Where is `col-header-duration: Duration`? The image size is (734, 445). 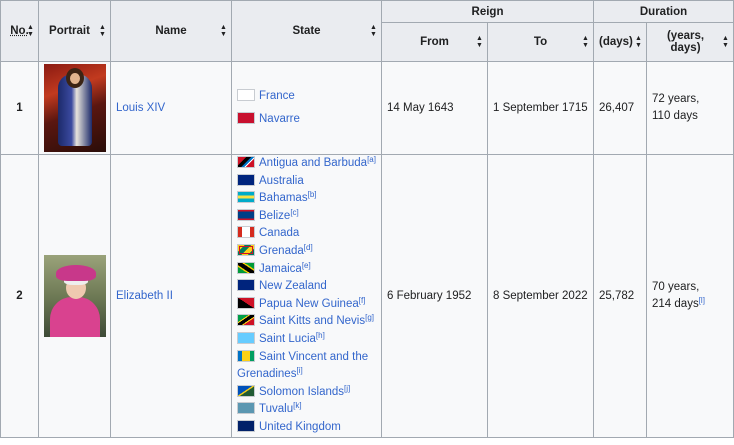
col-header-duration: Duration is located at coordinates (663, 11).